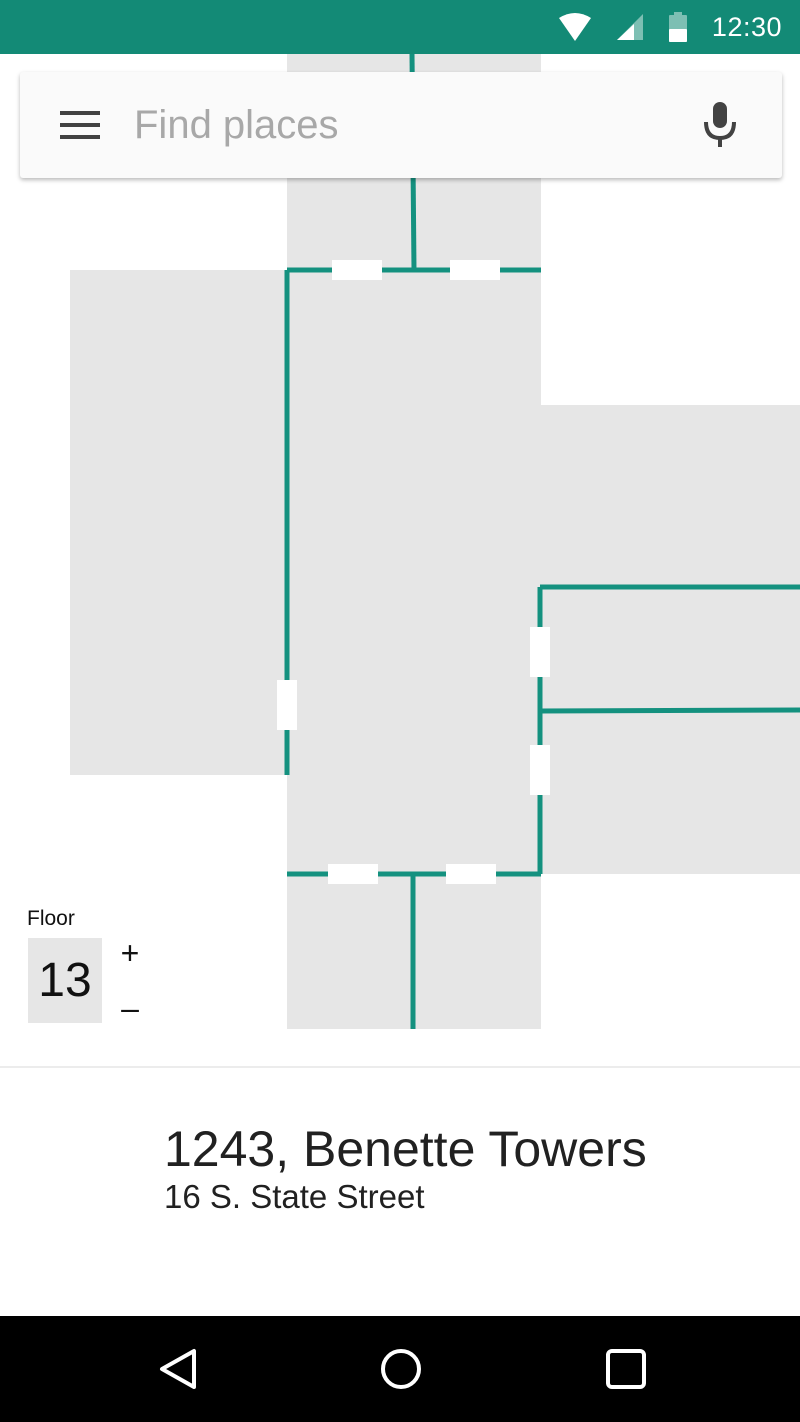  What do you see at coordinates (414, 572) in the screenshot?
I see `room-central-hall` at bounding box center [414, 572].